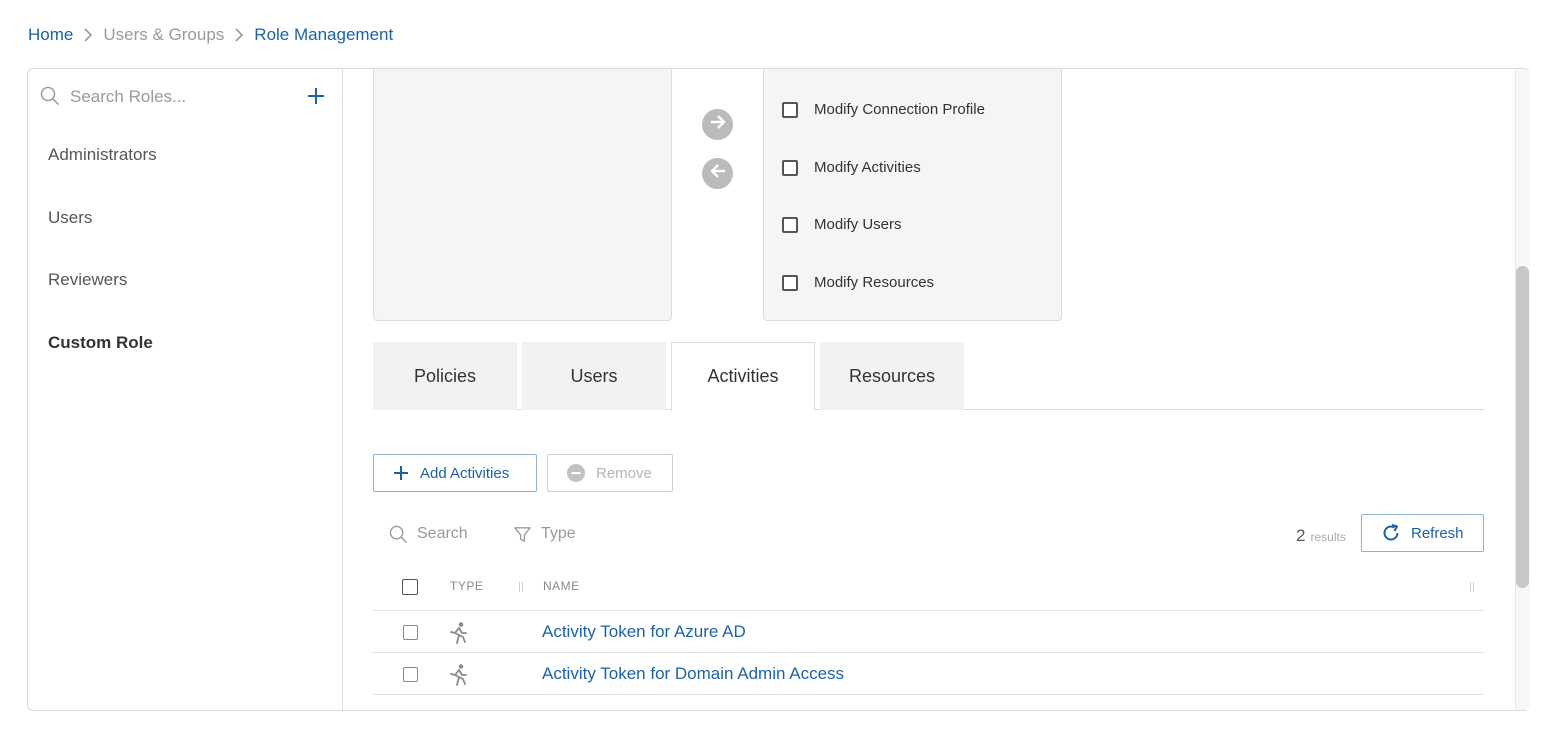 Image resolution: width=1561 pixels, height=731 pixels. I want to click on type-filter: Type, so click(544, 534).